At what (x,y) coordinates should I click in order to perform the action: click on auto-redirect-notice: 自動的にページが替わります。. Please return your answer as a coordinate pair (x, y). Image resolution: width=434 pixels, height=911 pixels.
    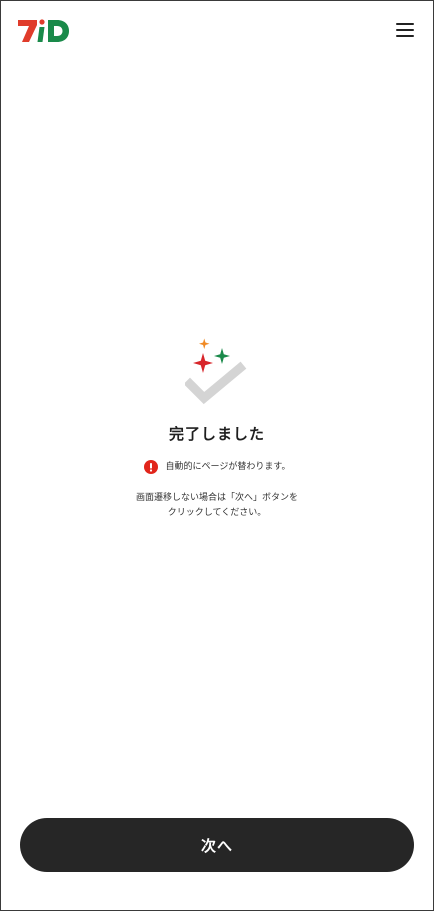
    Looking at the image, I should click on (217, 467).